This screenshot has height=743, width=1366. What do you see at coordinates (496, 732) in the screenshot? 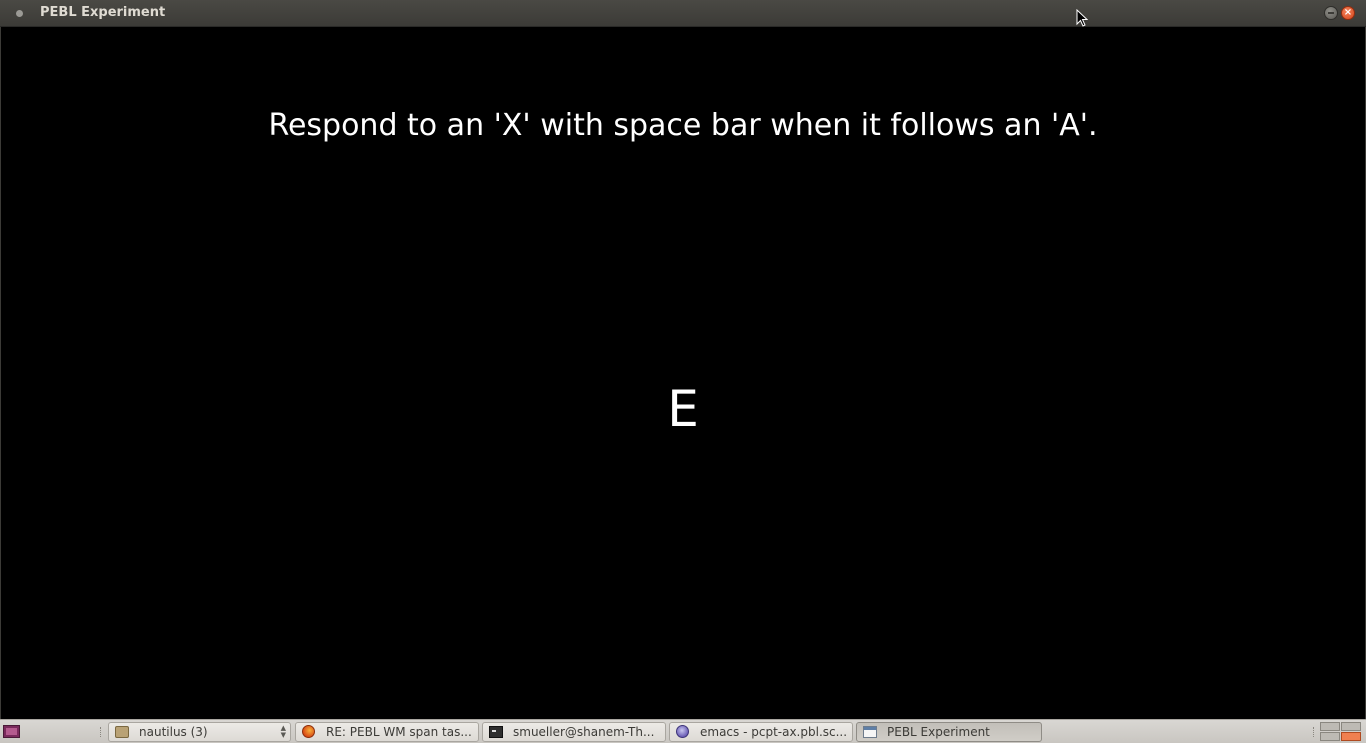
I see `terminal-icon` at bounding box center [496, 732].